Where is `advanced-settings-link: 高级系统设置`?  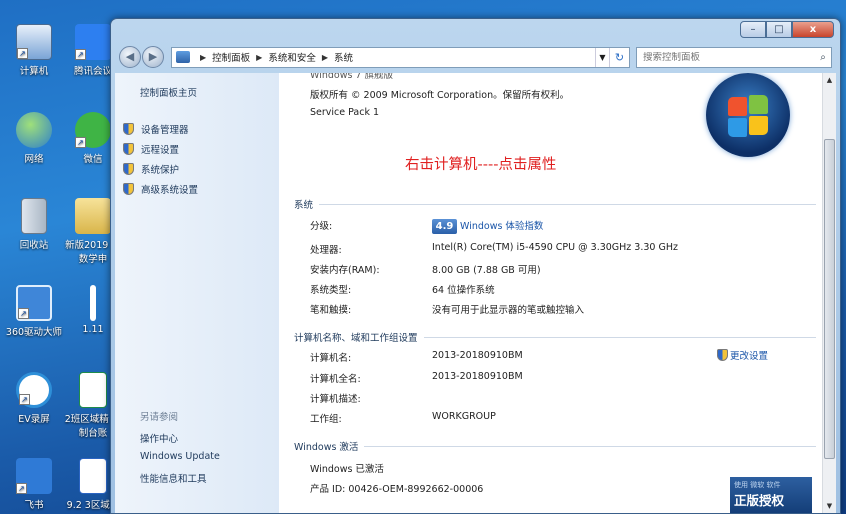 advanced-settings-link: 高级系统设置 is located at coordinates (197, 189).